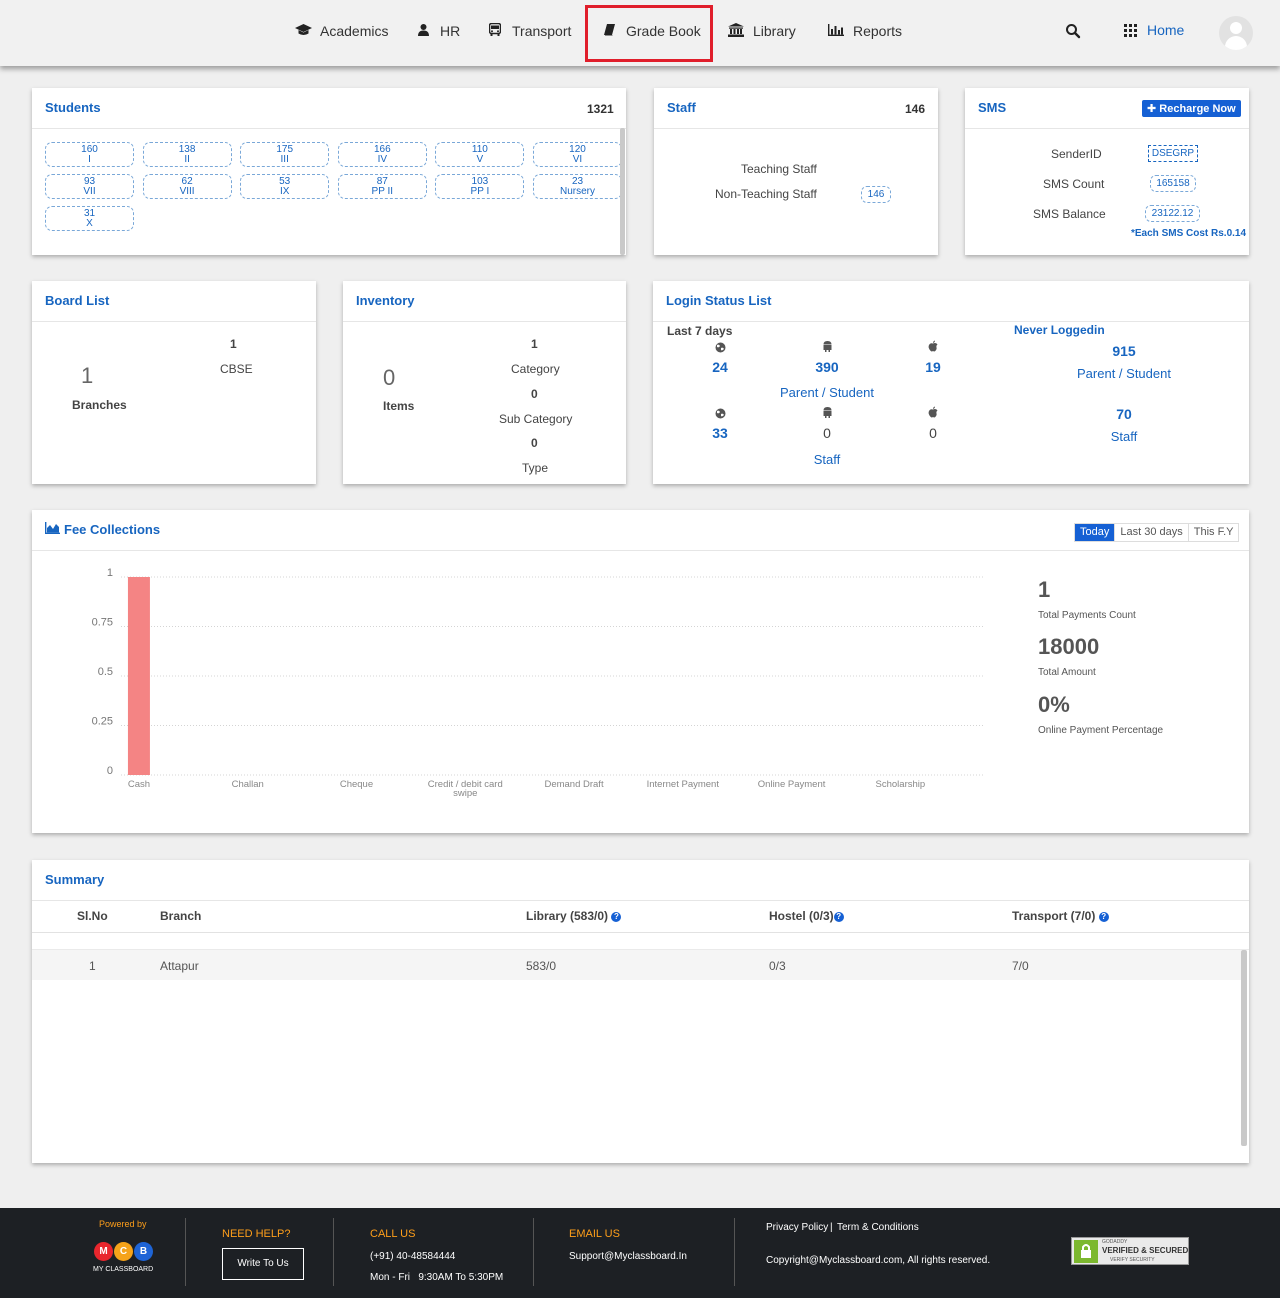 The image size is (1280, 1298). What do you see at coordinates (1130, 916) in the screenshot?
I see `col-transport: Transport (7/0) ?` at bounding box center [1130, 916].